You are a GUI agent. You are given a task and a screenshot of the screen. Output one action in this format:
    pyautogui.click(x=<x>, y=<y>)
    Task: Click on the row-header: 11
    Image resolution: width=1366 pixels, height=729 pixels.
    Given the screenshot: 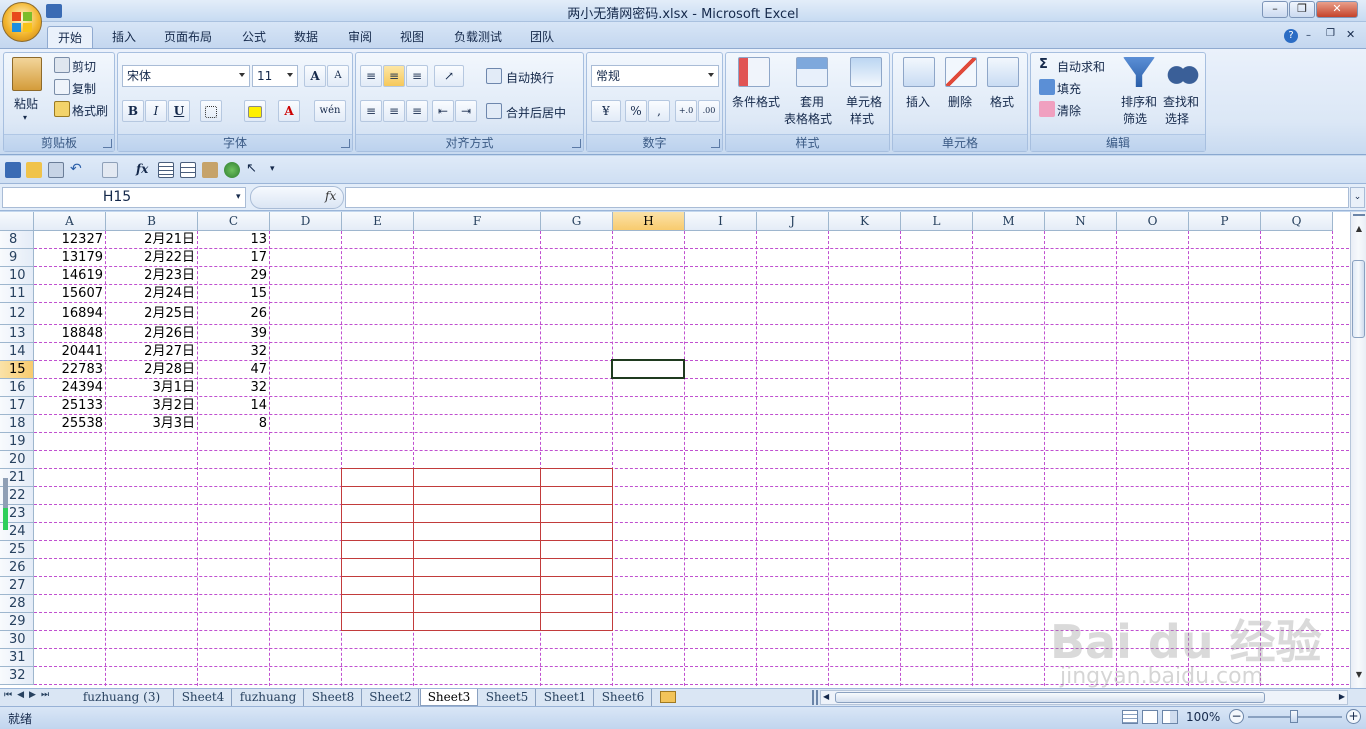 What is the action you would take?
    pyautogui.click(x=17, y=294)
    